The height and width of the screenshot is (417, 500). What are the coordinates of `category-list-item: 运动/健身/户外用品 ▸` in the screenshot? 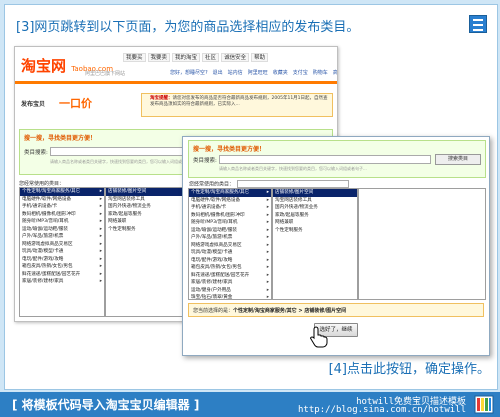 It's located at (230, 291).